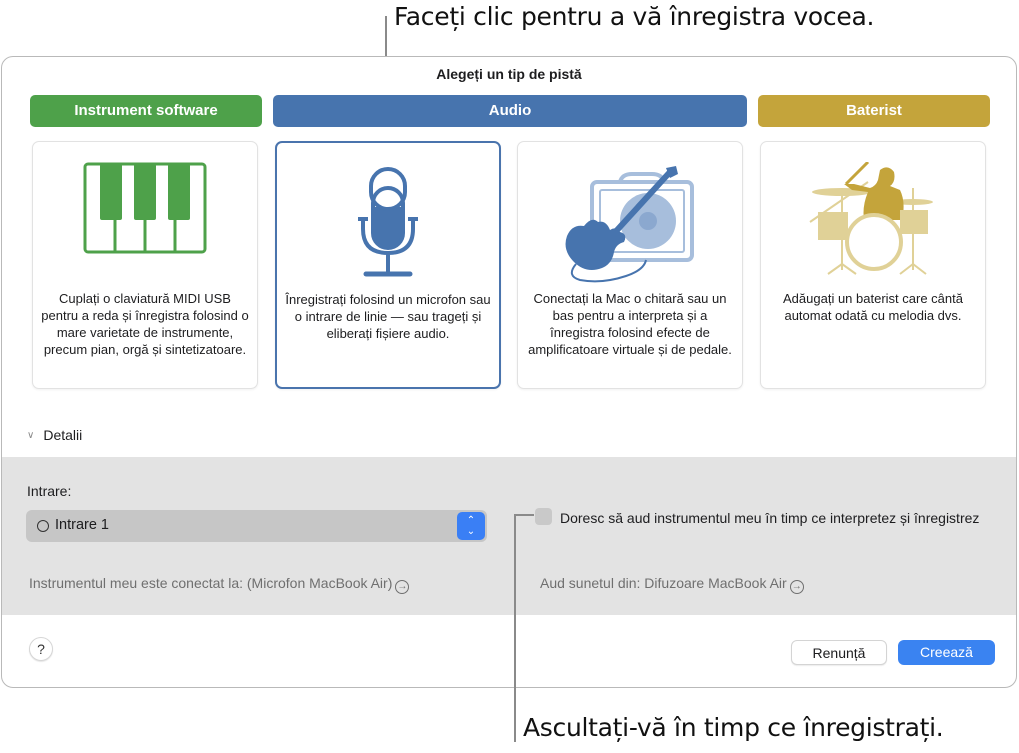  What do you see at coordinates (49, 491) in the screenshot?
I see `input-label: Intrare:` at bounding box center [49, 491].